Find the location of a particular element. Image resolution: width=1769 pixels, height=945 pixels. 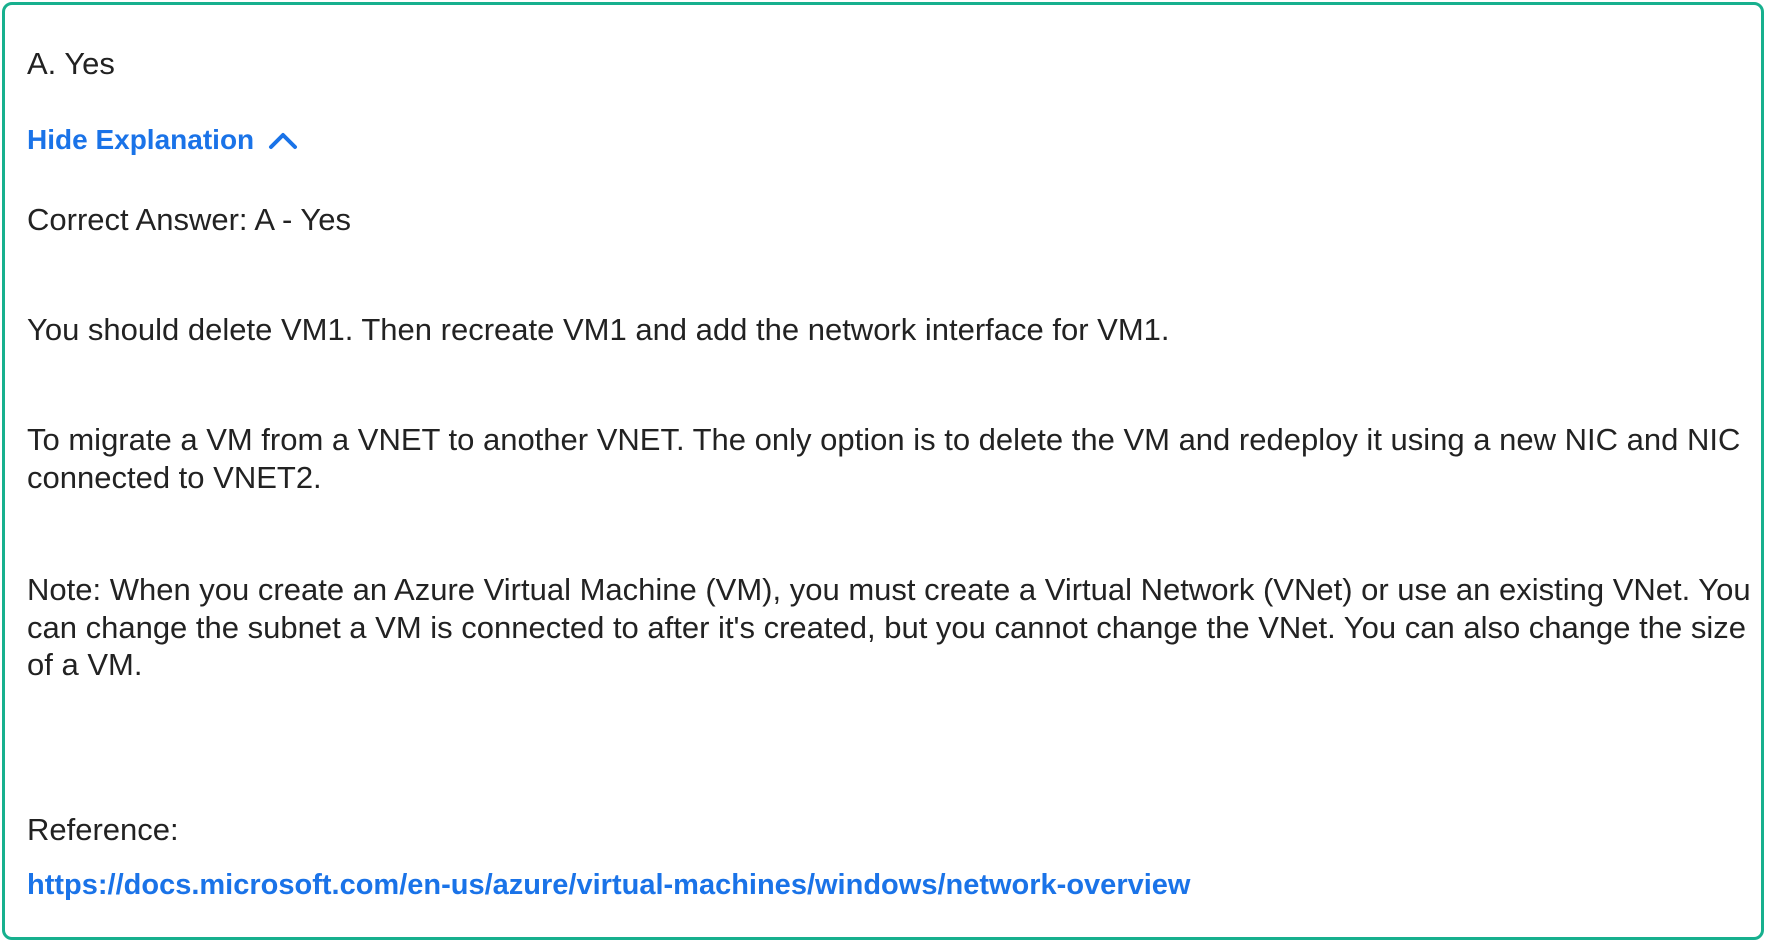

correct-answer-text: Correct Answer: A - Yes is located at coordinates (189, 219).